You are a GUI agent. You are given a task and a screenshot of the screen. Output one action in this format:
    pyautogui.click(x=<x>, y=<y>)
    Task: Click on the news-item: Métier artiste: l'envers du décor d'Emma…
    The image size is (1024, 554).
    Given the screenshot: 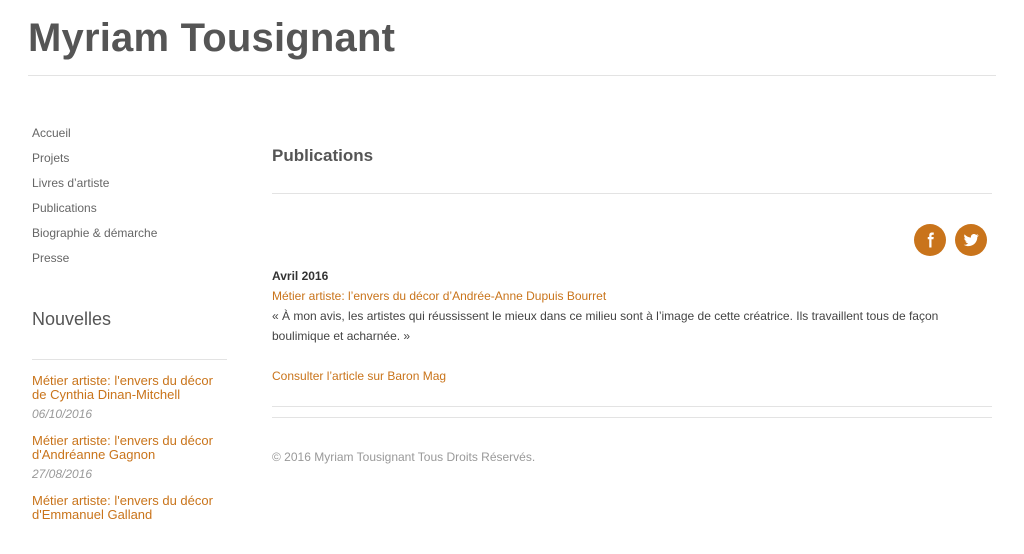 What is the action you would take?
    pyautogui.click(x=129, y=524)
    